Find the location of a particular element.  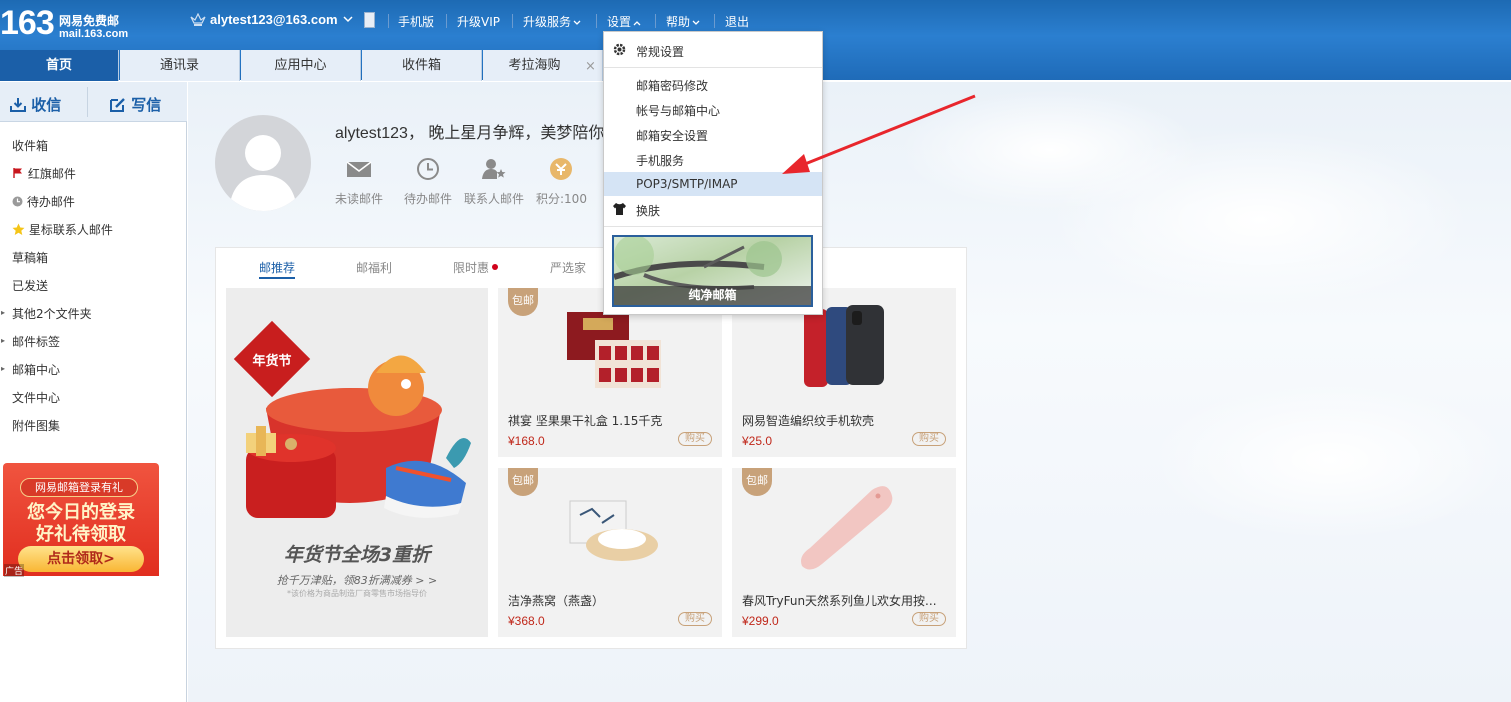

tab-home: 首页 is located at coordinates (59, 65).